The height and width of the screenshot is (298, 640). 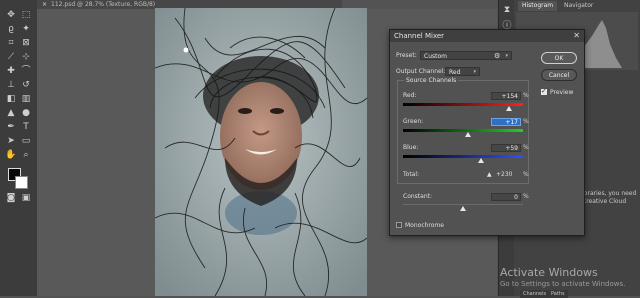 What do you see at coordinates (559, 58) in the screenshot?
I see `ok-button: OK` at bounding box center [559, 58].